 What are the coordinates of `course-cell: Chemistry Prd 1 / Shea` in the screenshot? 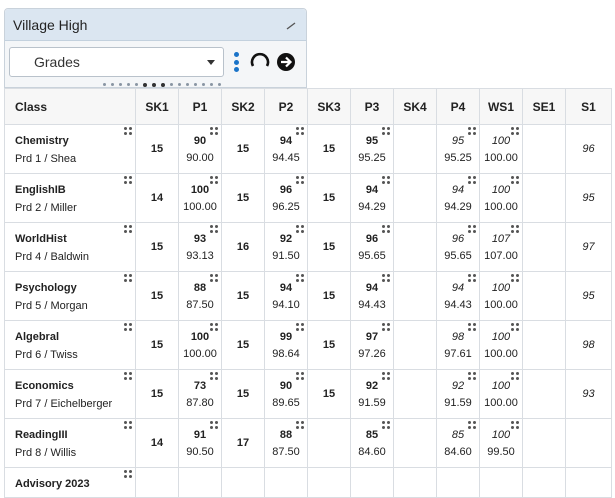 It's located at (70, 149).